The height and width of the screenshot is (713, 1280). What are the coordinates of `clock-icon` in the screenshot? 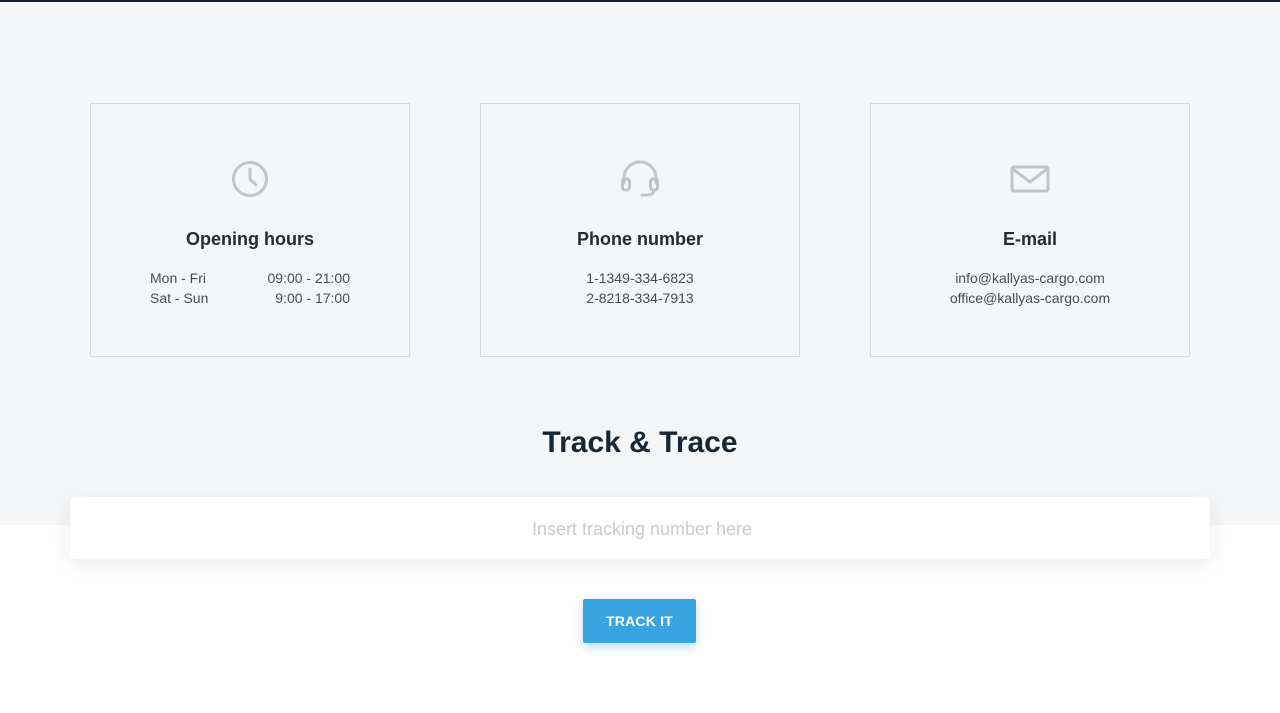 It's located at (250, 179).